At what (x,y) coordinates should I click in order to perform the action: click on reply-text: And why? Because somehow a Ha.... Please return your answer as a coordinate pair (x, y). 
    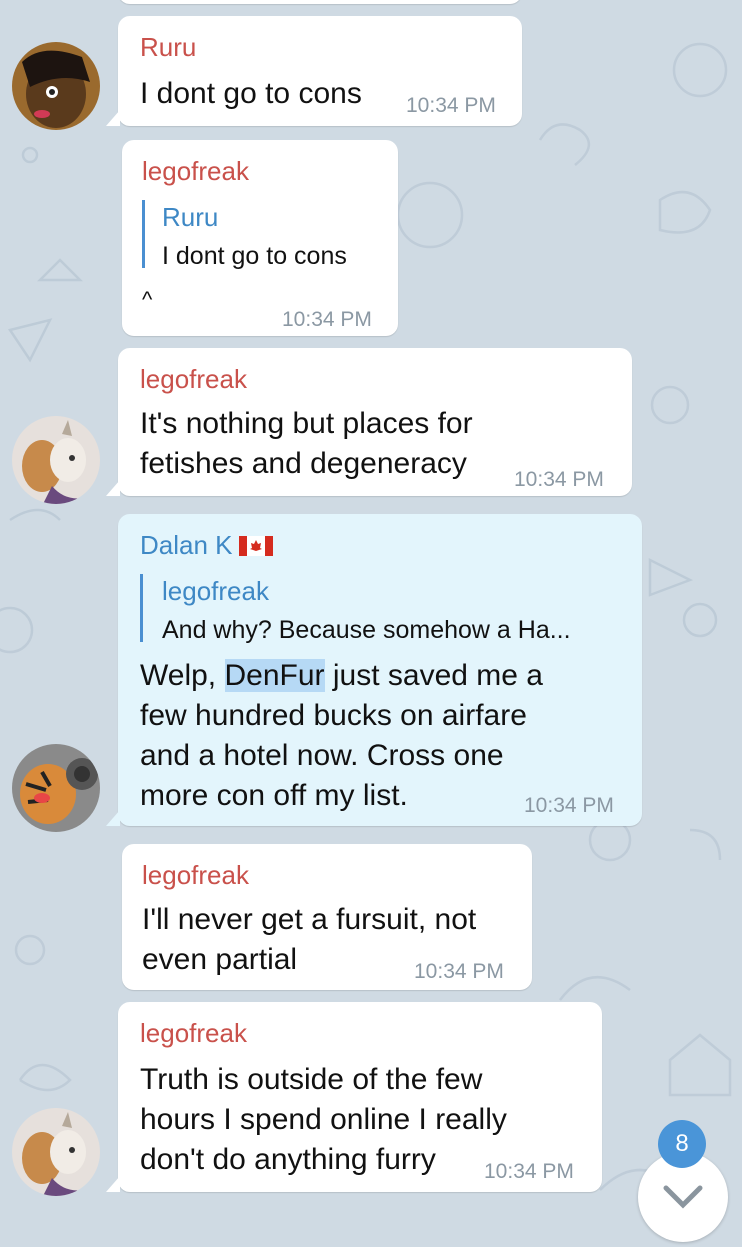
    Looking at the image, I should click on (366, 630).